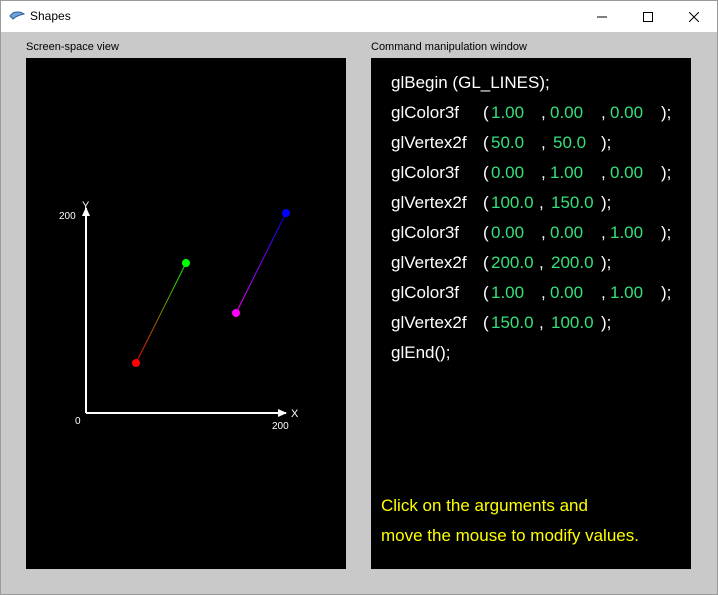  Describe the element at coordinates (572, 263) in the screenshot. I see `arg-y: 200.0` at that location.